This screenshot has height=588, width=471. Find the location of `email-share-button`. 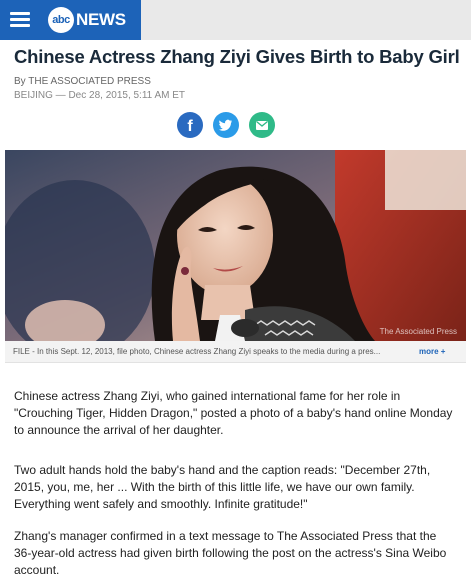

email-share-button is located at coordinates (262, 125).